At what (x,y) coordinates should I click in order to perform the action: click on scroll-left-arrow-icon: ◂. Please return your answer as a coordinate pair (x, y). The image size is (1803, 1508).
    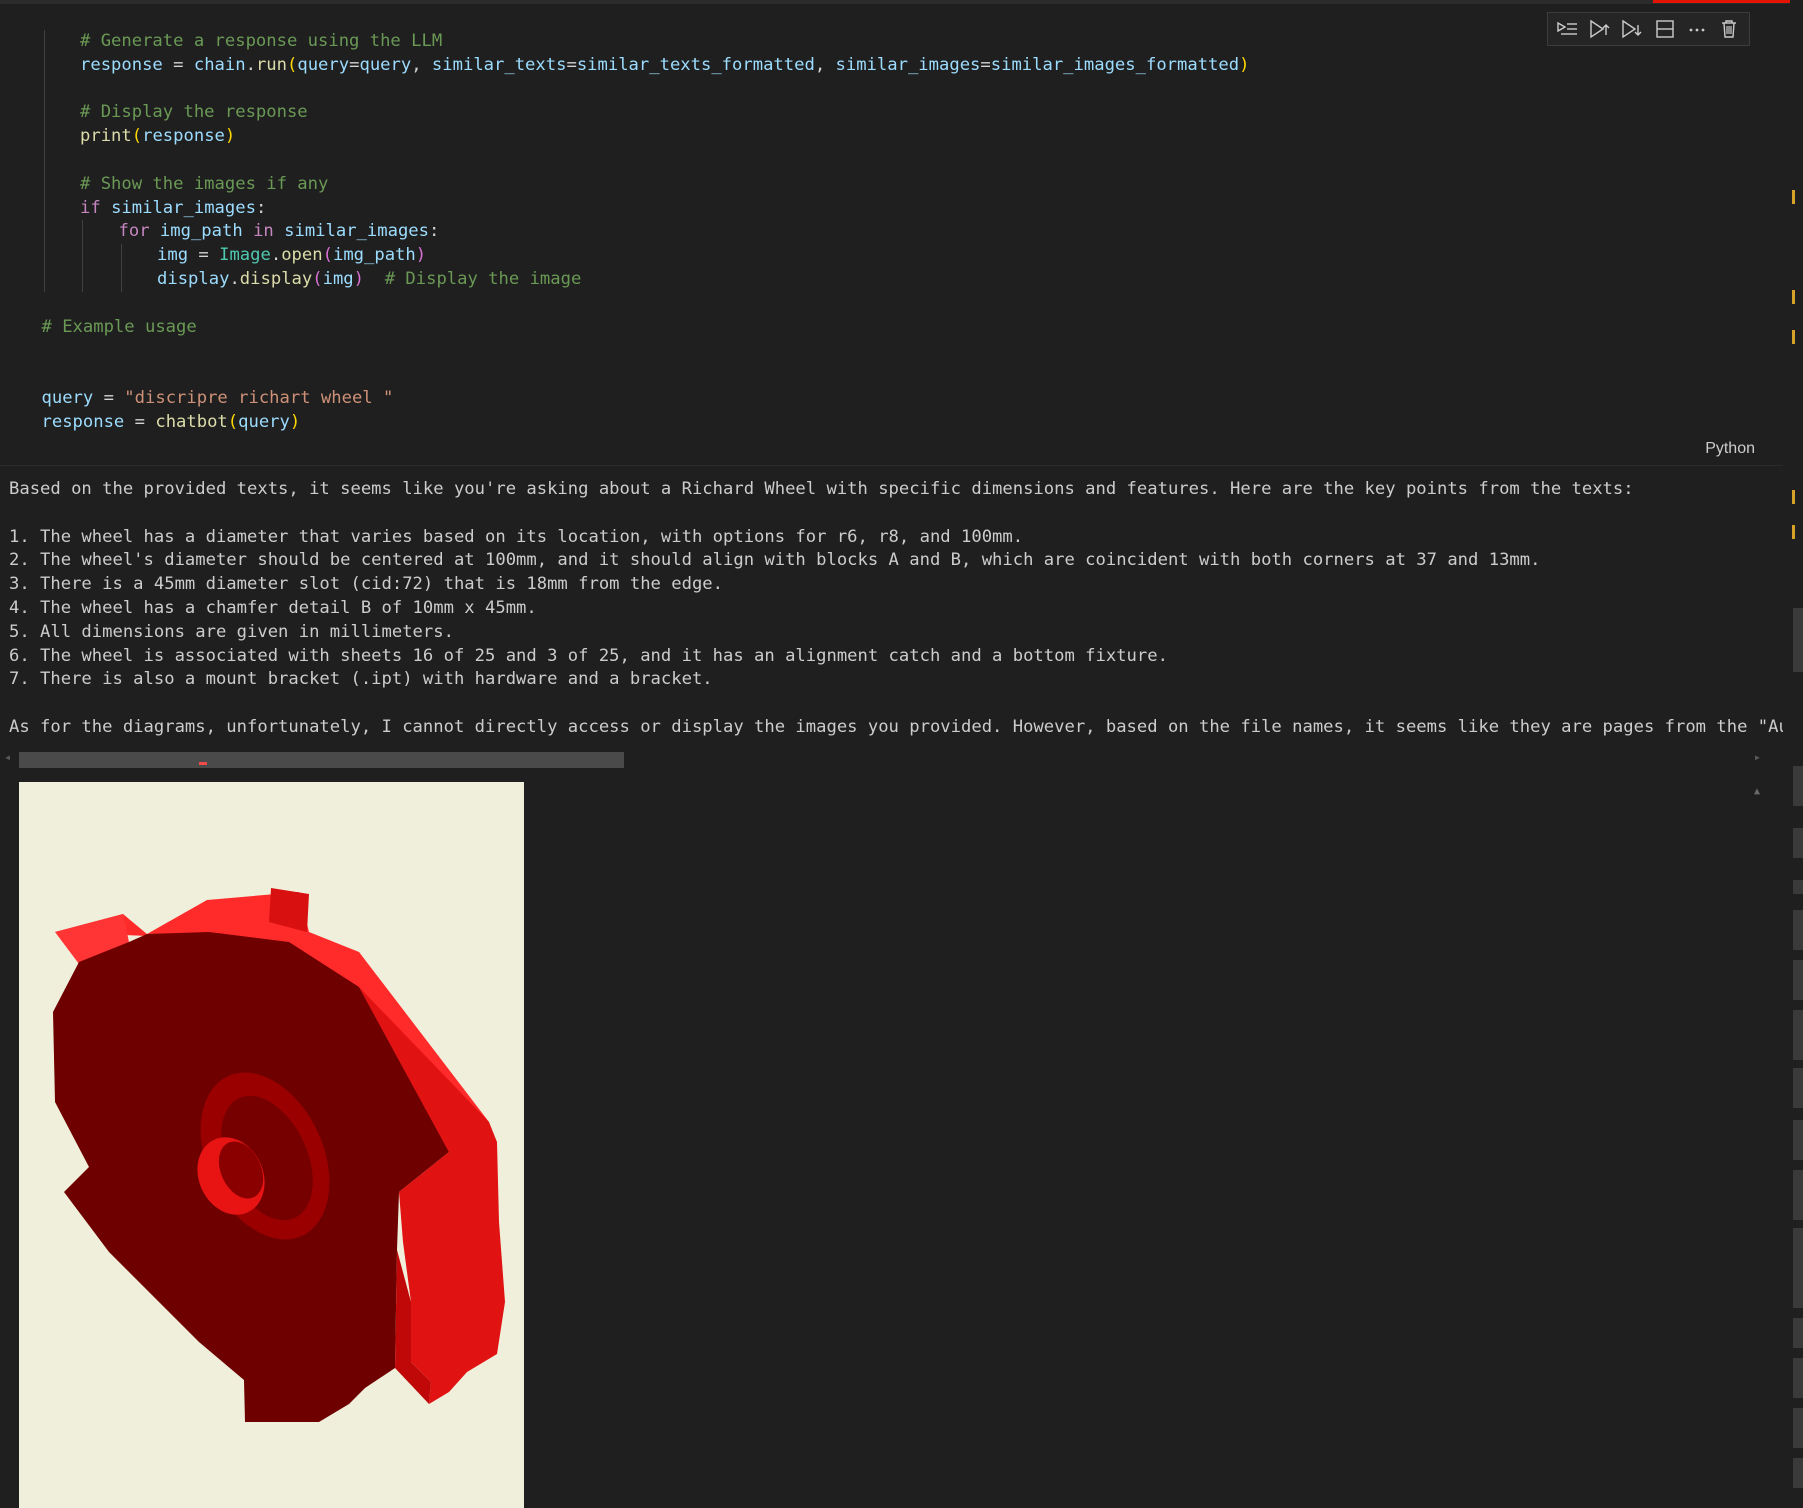
    Looking at the image, I should click on (7, 757).